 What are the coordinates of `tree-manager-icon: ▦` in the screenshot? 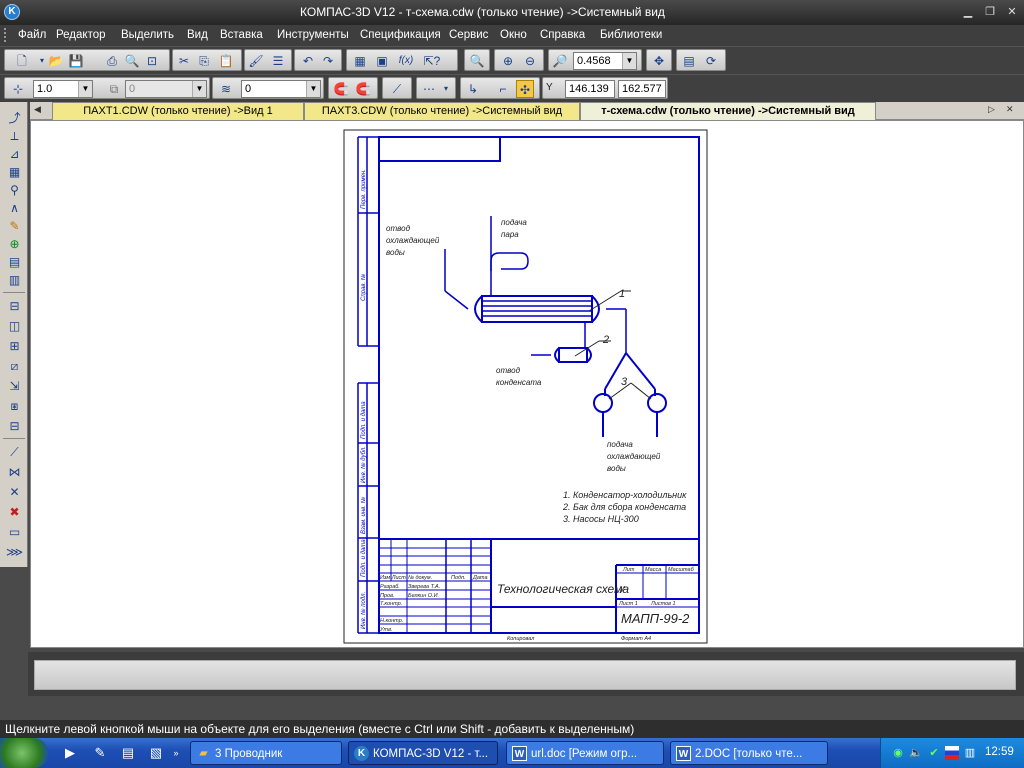 It's located at (360, 61).